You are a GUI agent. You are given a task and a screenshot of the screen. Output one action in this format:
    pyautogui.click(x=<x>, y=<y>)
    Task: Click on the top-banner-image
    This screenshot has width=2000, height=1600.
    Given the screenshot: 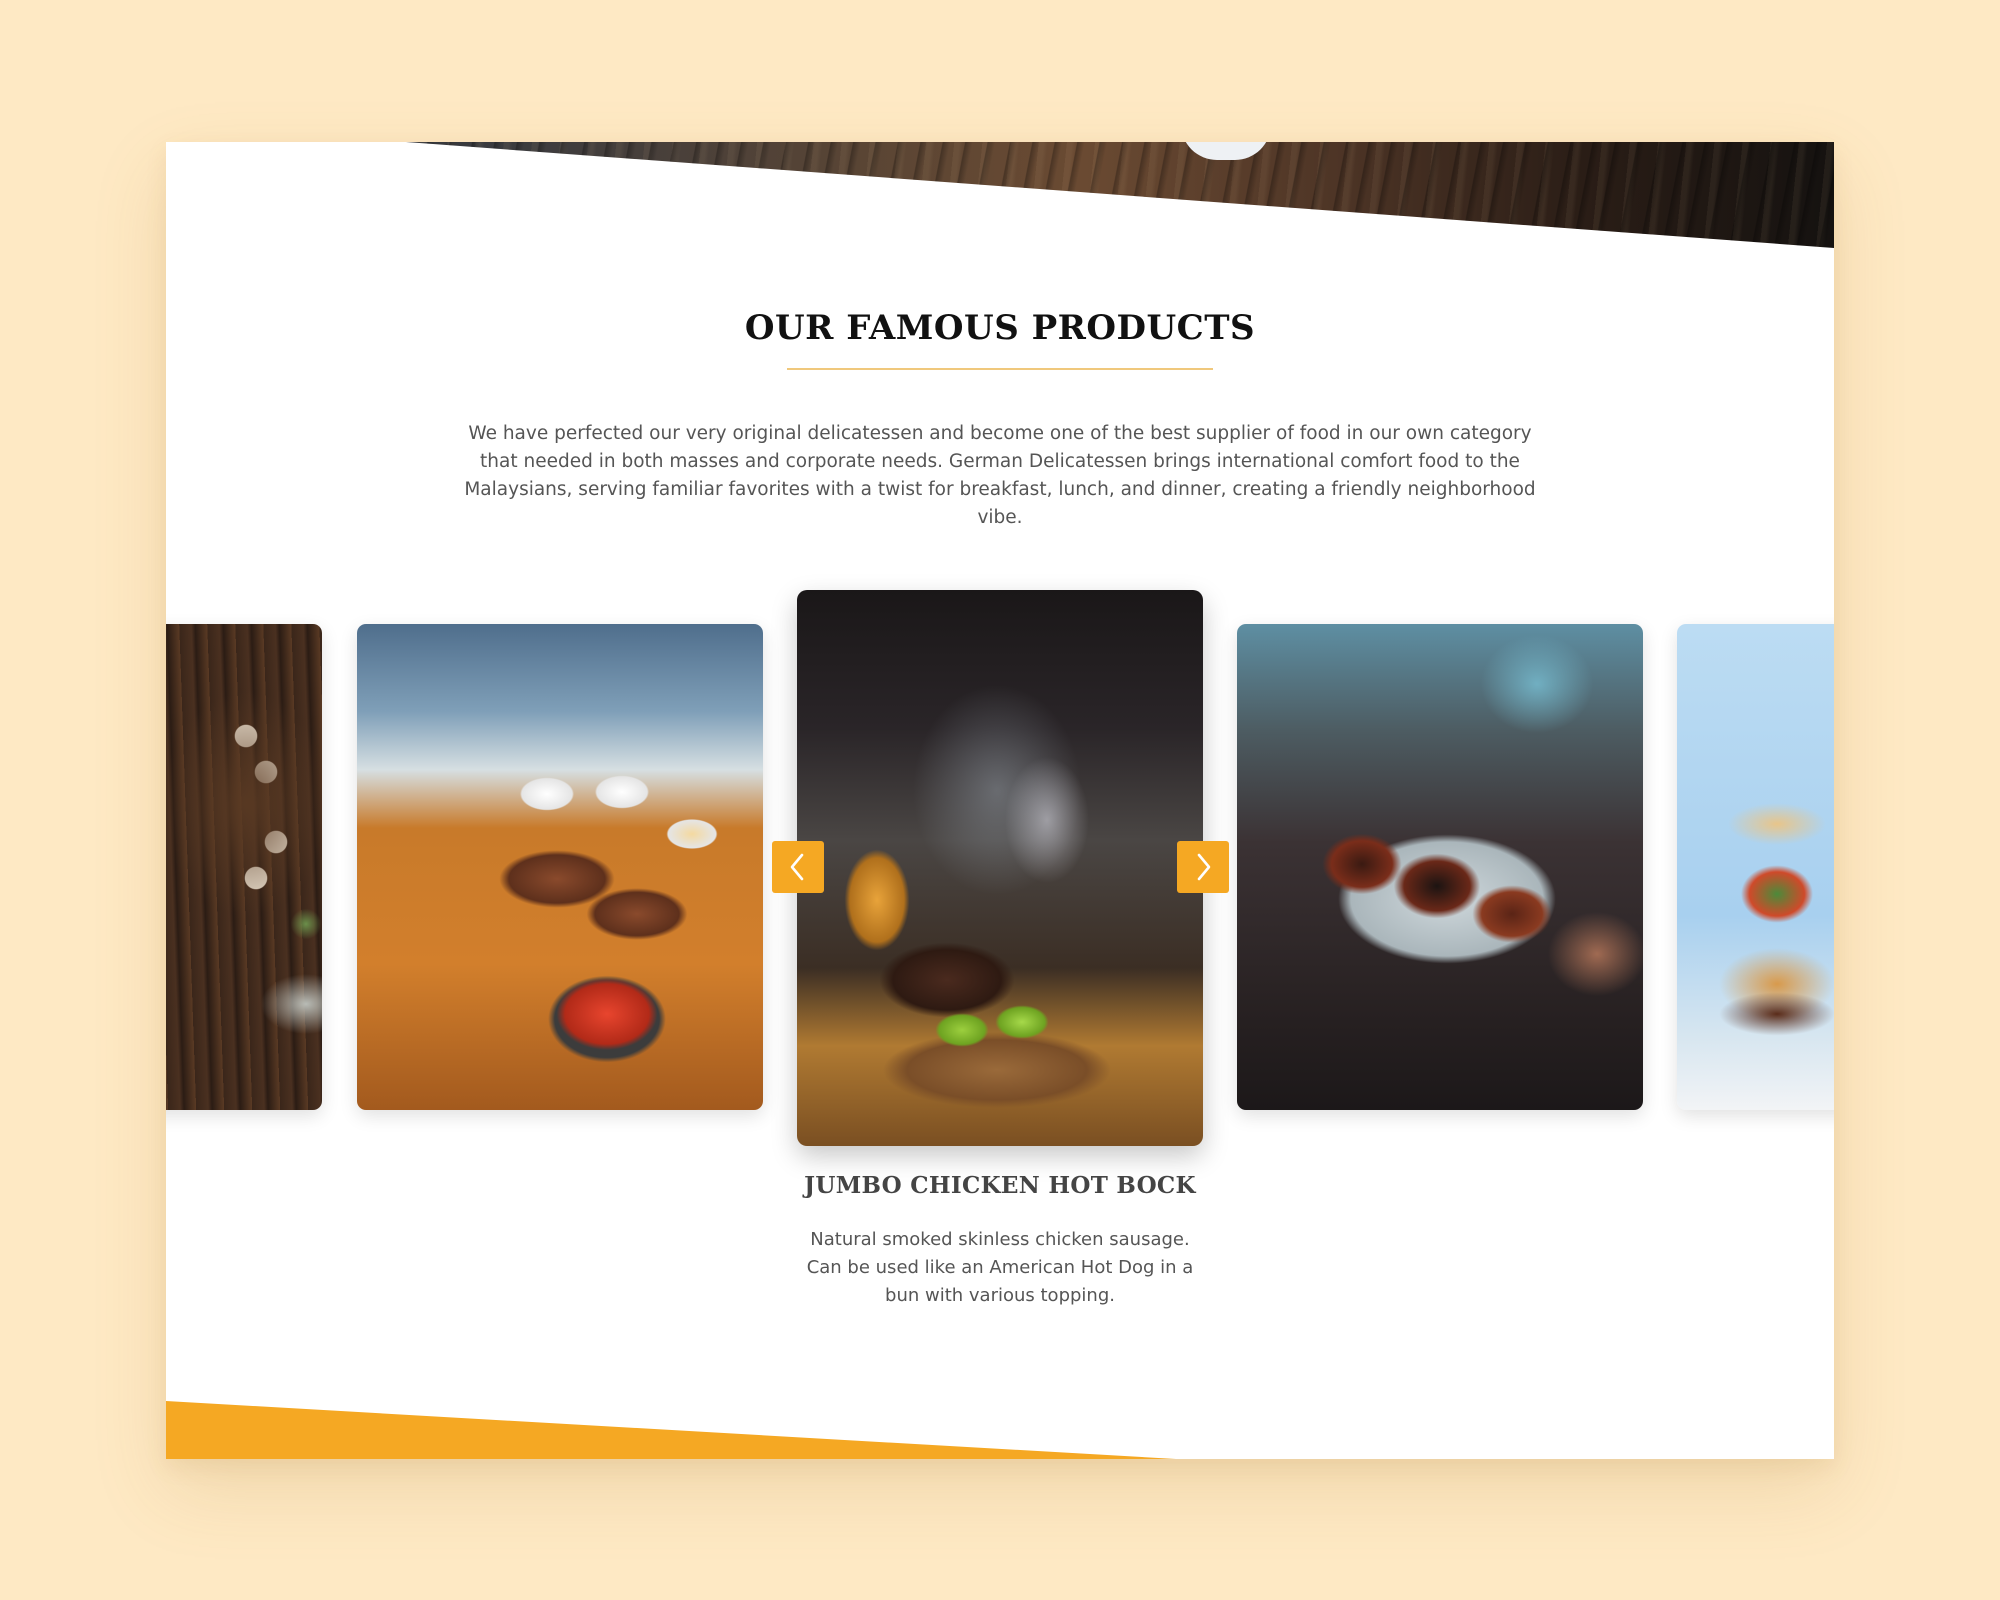 What is the action you would take?
    pyautogui.click(x=1120, y=195)
    